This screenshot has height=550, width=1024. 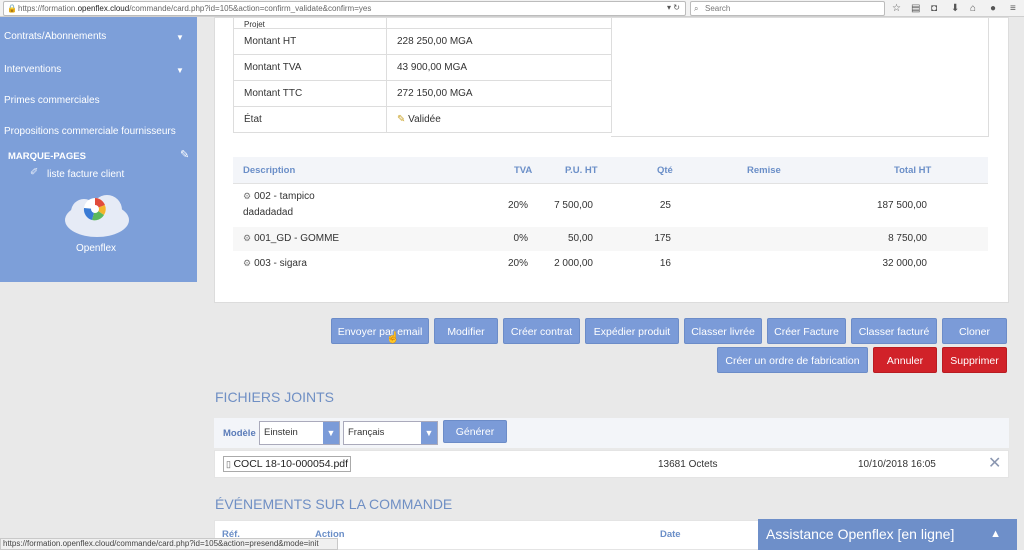 I want to click on summary-side-panel, so click(x=800, y=77).